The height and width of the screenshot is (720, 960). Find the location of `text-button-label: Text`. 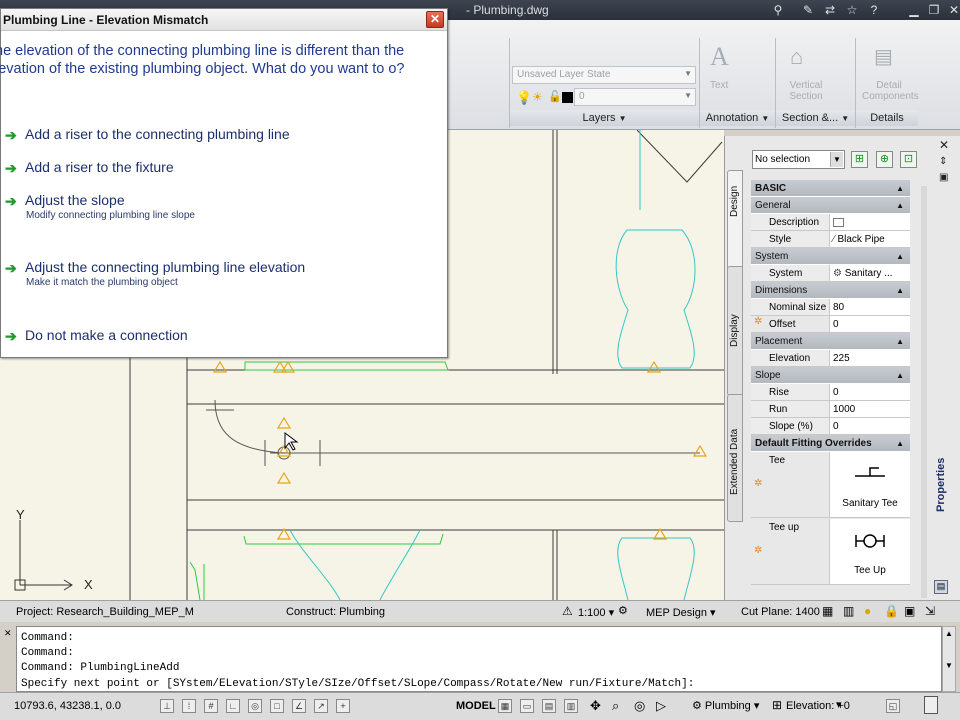

text-button-label: Text is located at coordinates (719, 85).